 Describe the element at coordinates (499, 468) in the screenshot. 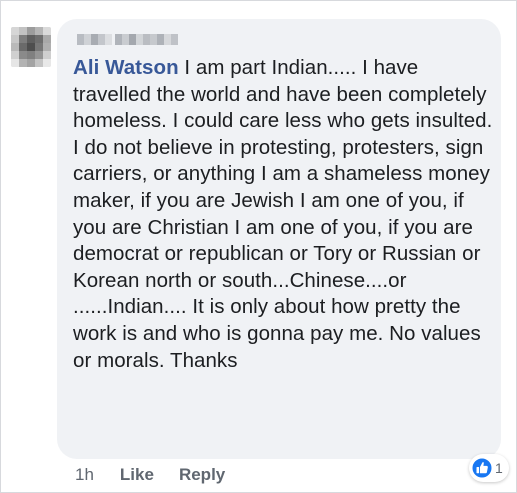

I see `reaction-count: 1` at that location.